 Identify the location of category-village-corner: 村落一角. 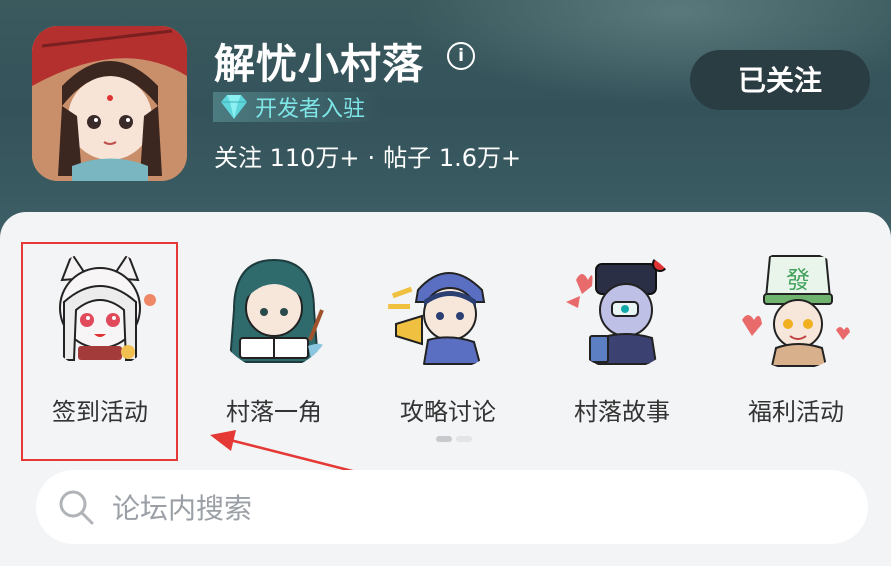
(274, 335).